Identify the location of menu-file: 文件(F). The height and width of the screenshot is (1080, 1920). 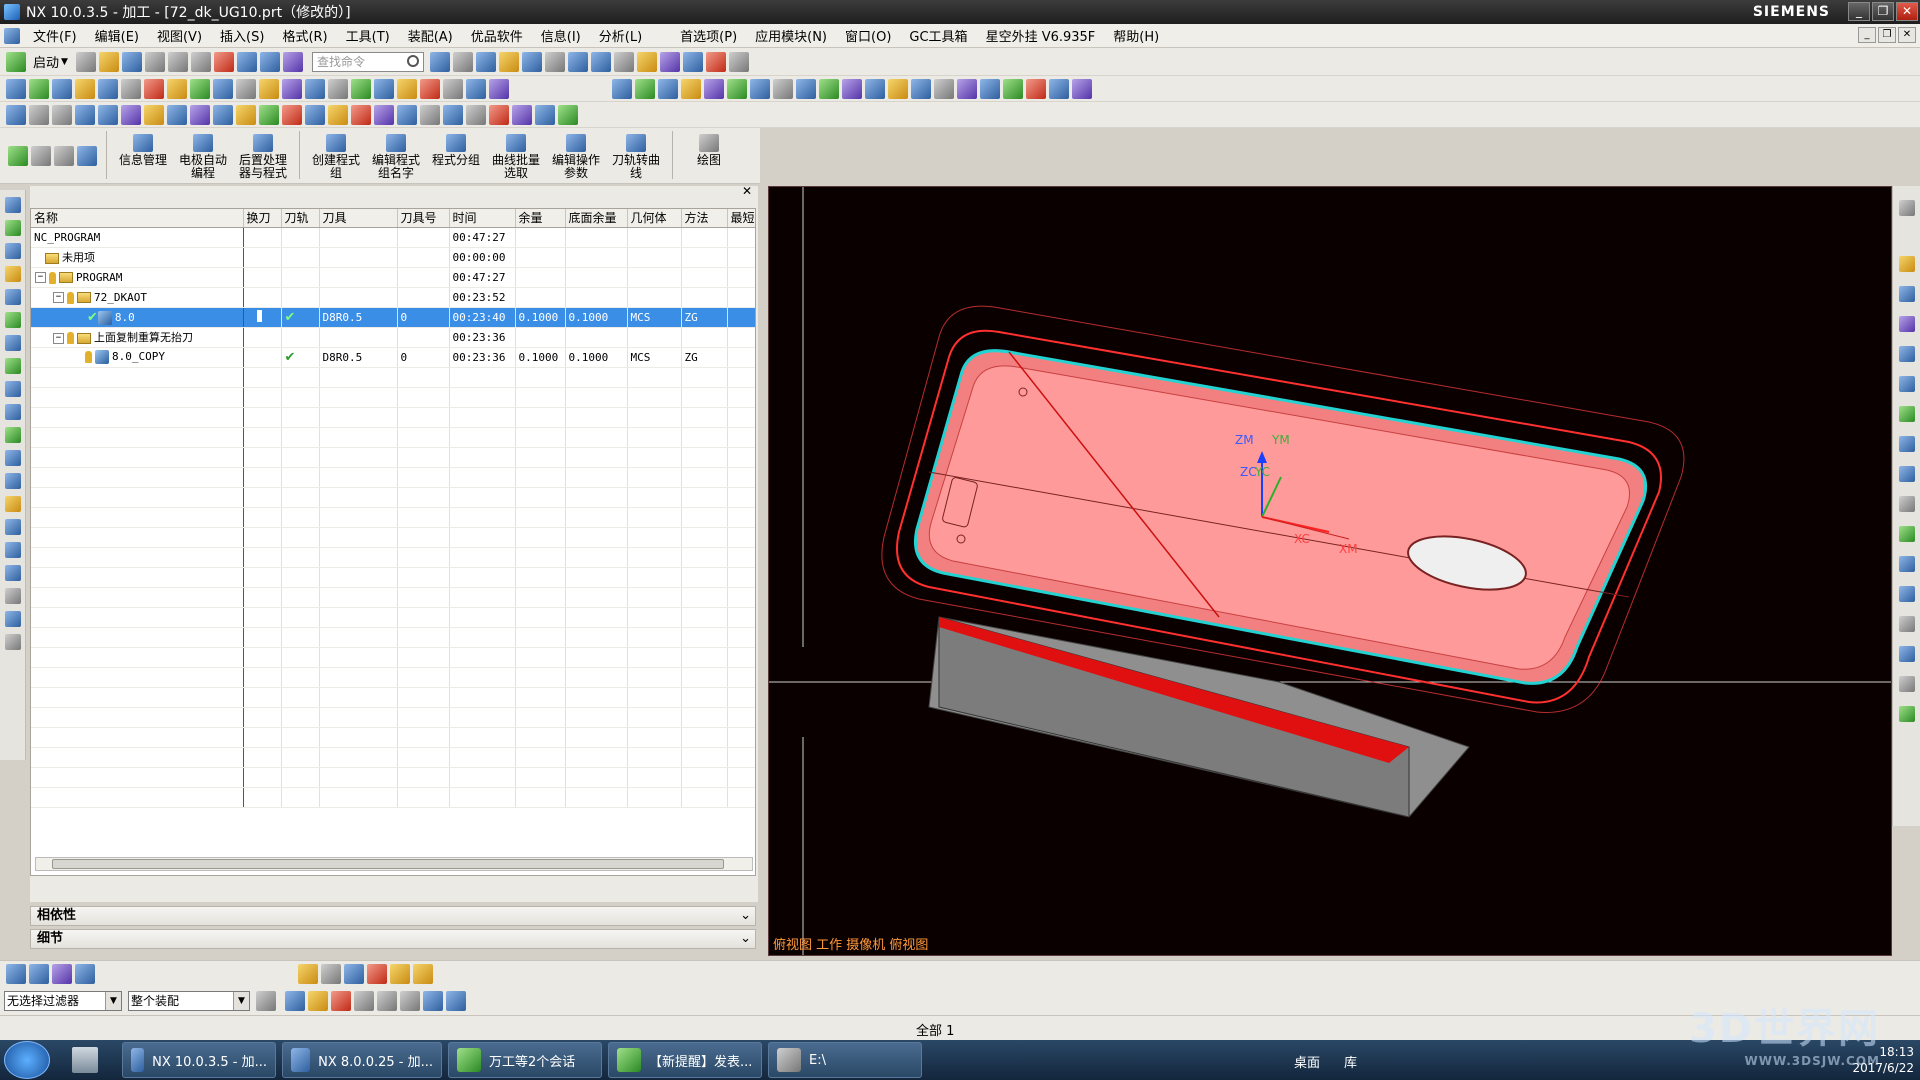
(55, 35).